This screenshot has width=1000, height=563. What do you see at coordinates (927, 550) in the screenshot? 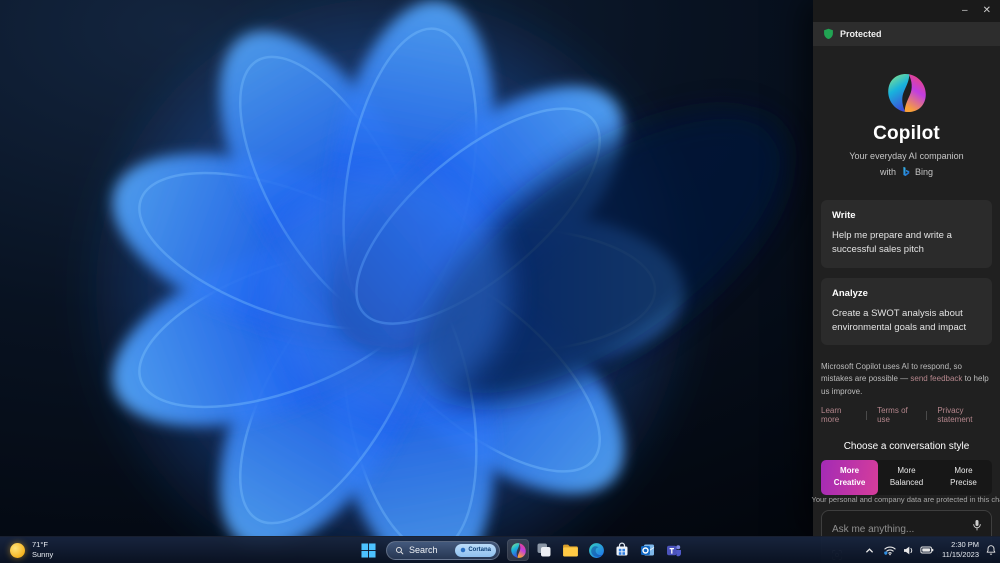
I see `battery-icon` at bounding box center [927, 550].